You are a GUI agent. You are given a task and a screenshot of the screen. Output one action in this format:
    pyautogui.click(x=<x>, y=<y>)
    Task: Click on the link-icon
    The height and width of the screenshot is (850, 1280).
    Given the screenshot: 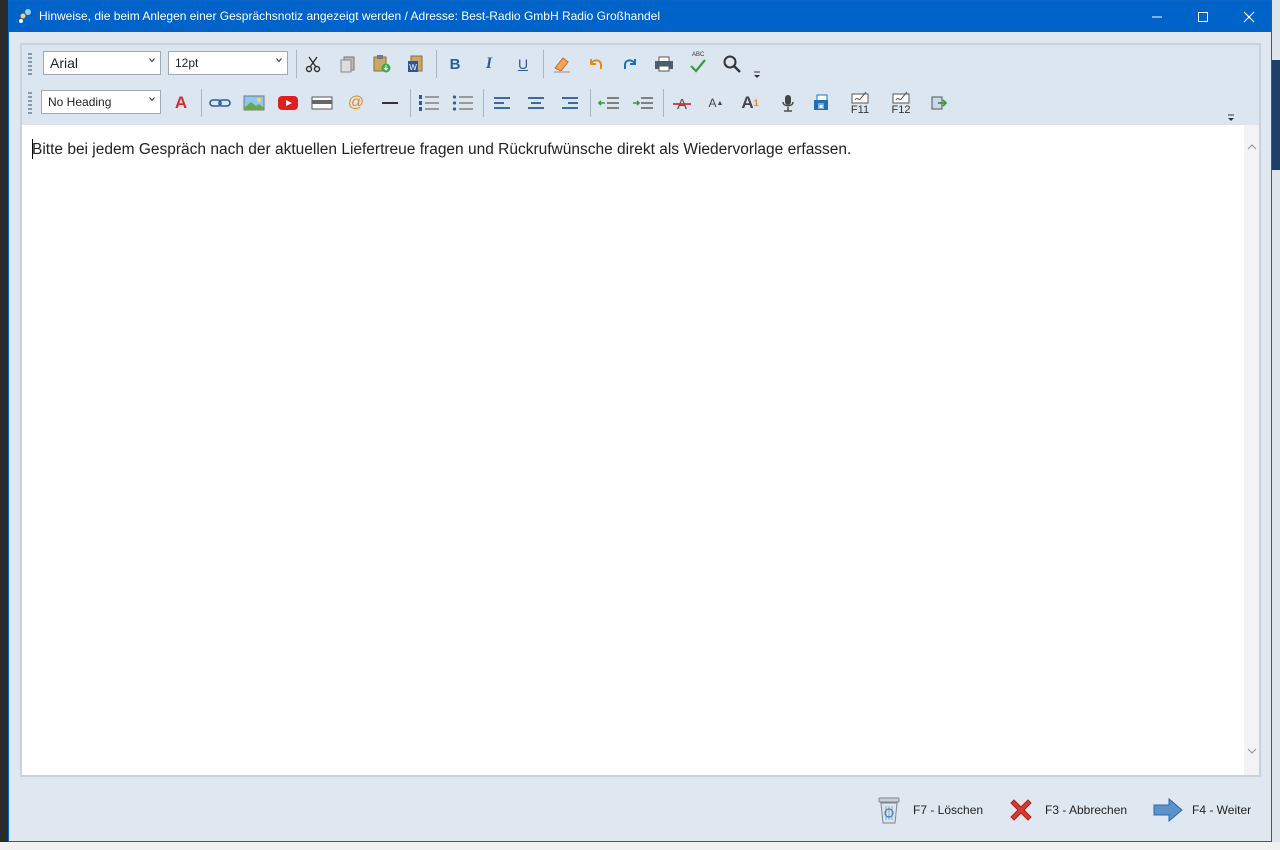 What is the action you would take?
    pyautogui.click(x=220, y=103)
    